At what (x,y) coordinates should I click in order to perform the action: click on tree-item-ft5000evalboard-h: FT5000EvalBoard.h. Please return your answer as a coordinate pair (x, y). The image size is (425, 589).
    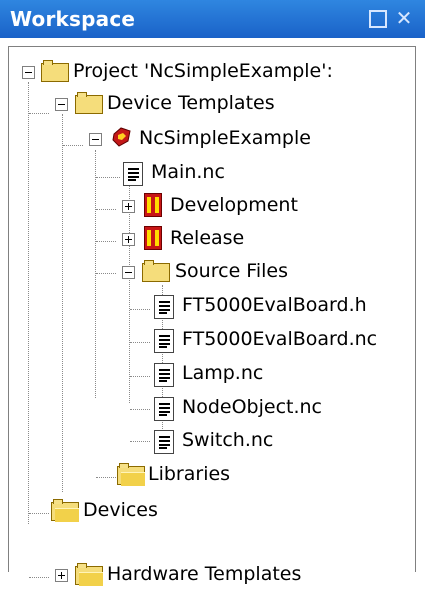
    Looking at the image, I should click on (213, 306).